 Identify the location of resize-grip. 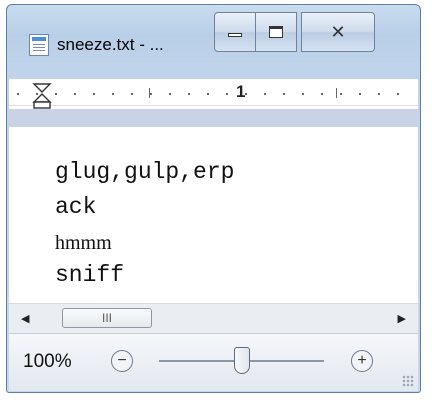
(408, 381).